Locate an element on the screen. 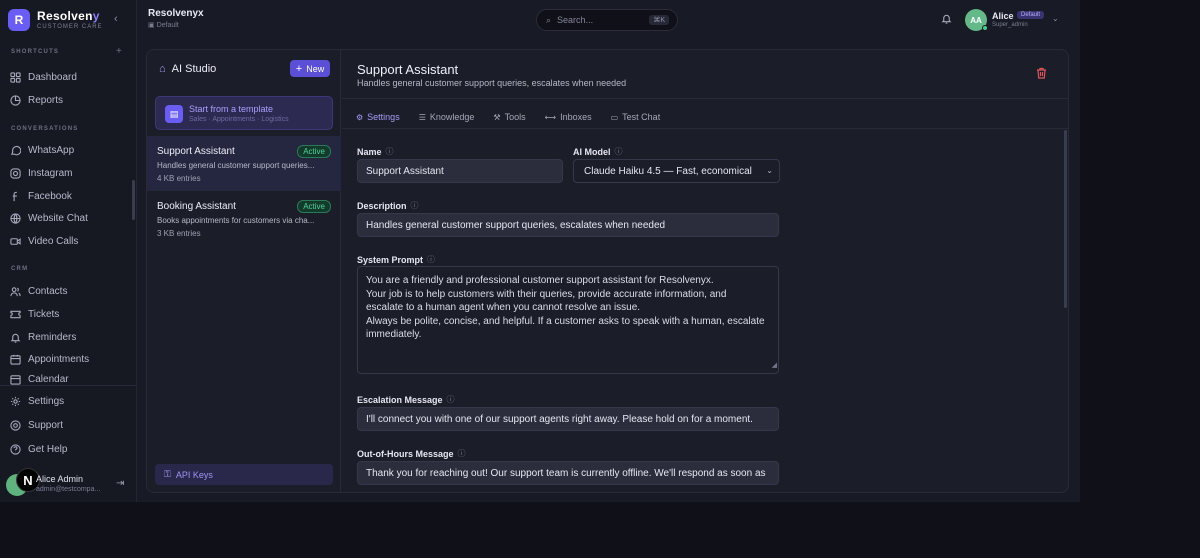 This screenshot has width=1200, height=558. sidebar-item-facebook: Facebook is located at coordinates (69, 196).